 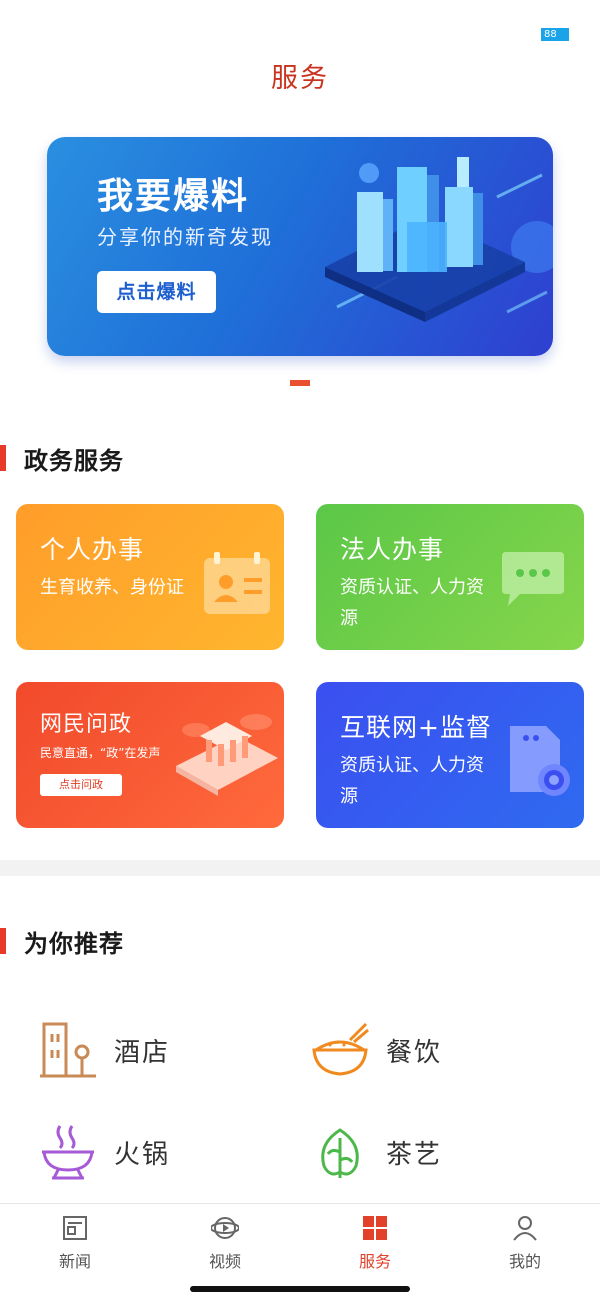 What do you see at coordinates (100, 753) in the screenshot?
I see `card-description: 民意直通，“政”在发声` at bounding box center [100, 753].